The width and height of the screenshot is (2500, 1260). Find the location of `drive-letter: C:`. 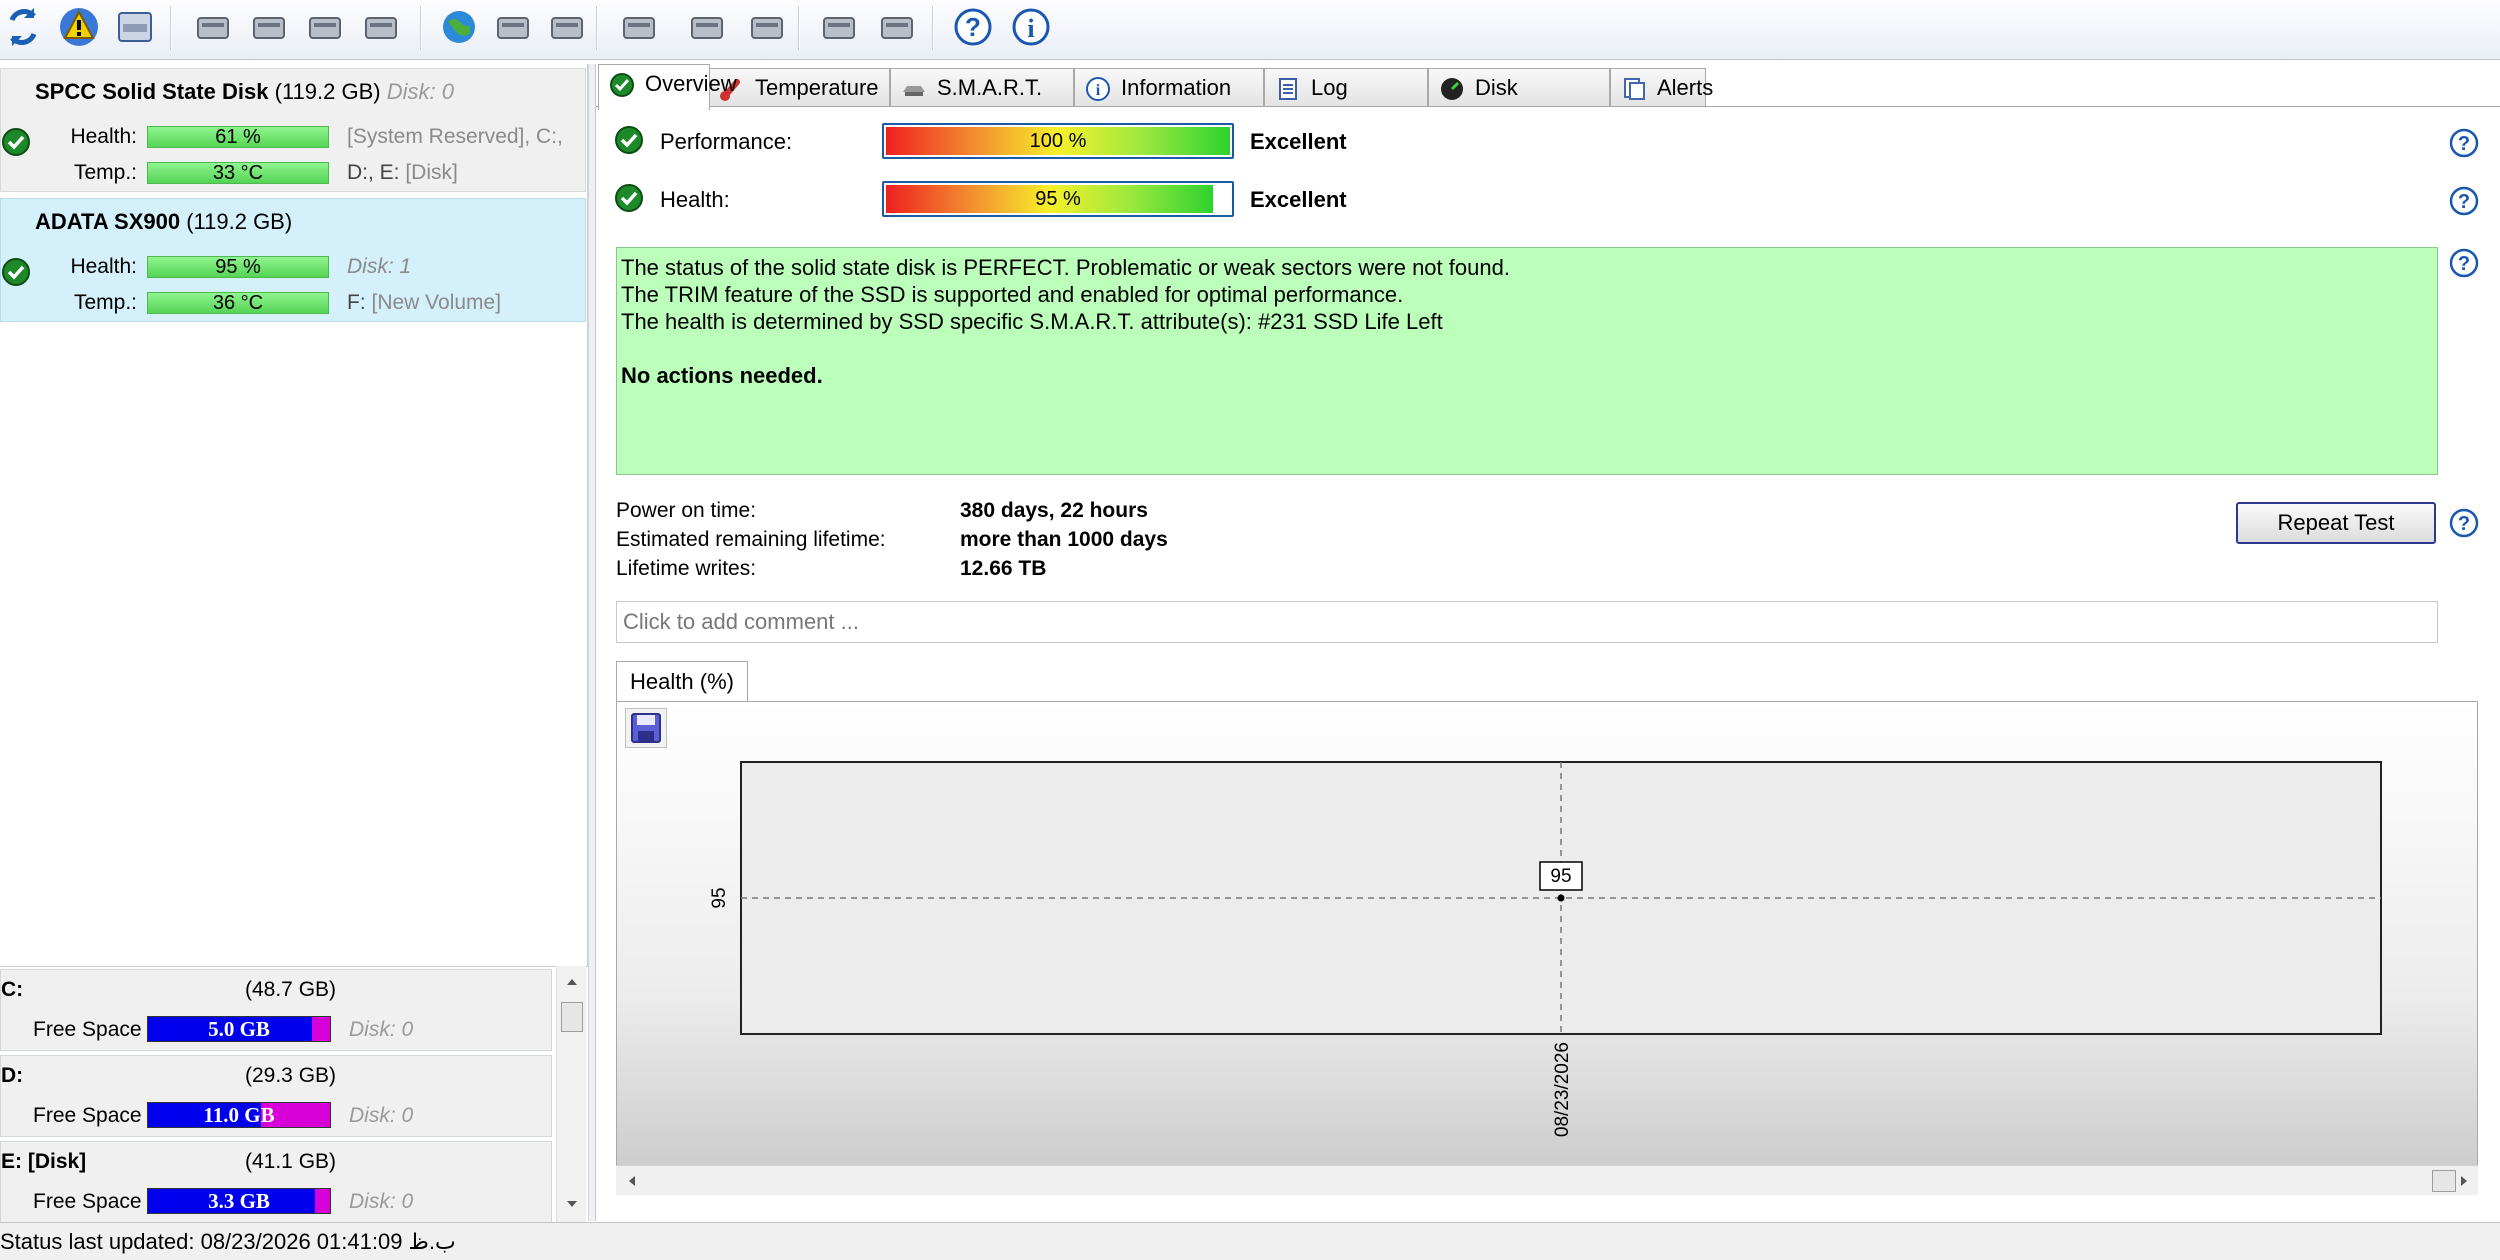

drive-letter: C: is located at coordinates (12, 989).